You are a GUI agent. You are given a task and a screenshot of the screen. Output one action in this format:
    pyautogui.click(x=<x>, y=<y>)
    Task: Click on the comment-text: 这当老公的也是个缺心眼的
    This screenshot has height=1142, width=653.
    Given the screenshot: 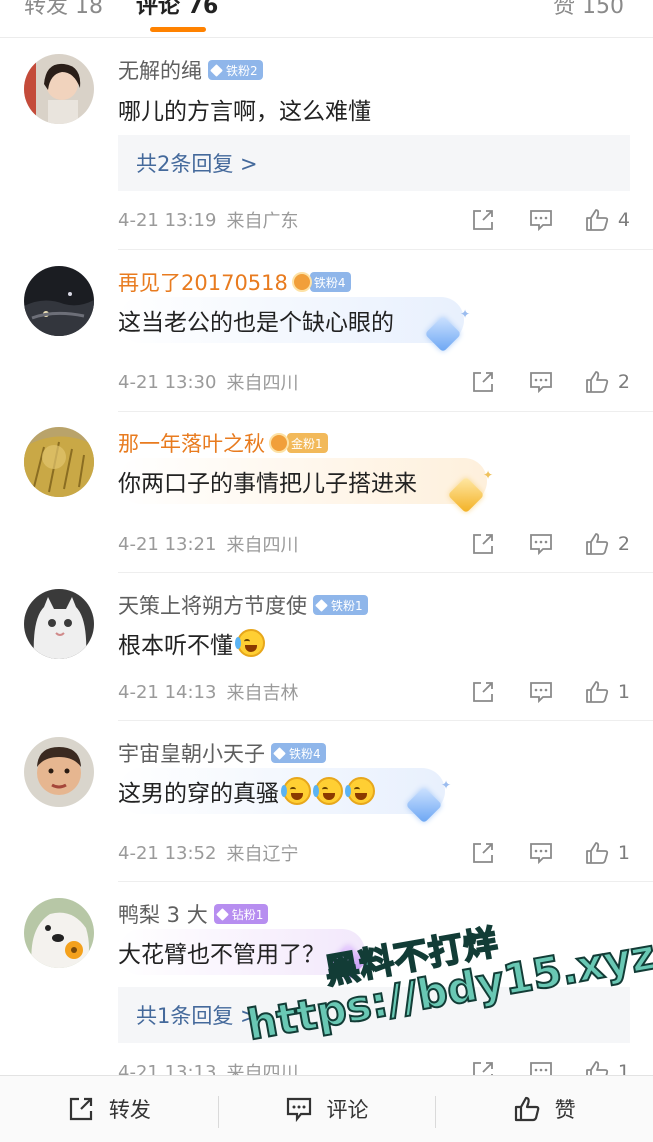 What is the action you would take?
    pyautogui.click(x=256, y=323)
    